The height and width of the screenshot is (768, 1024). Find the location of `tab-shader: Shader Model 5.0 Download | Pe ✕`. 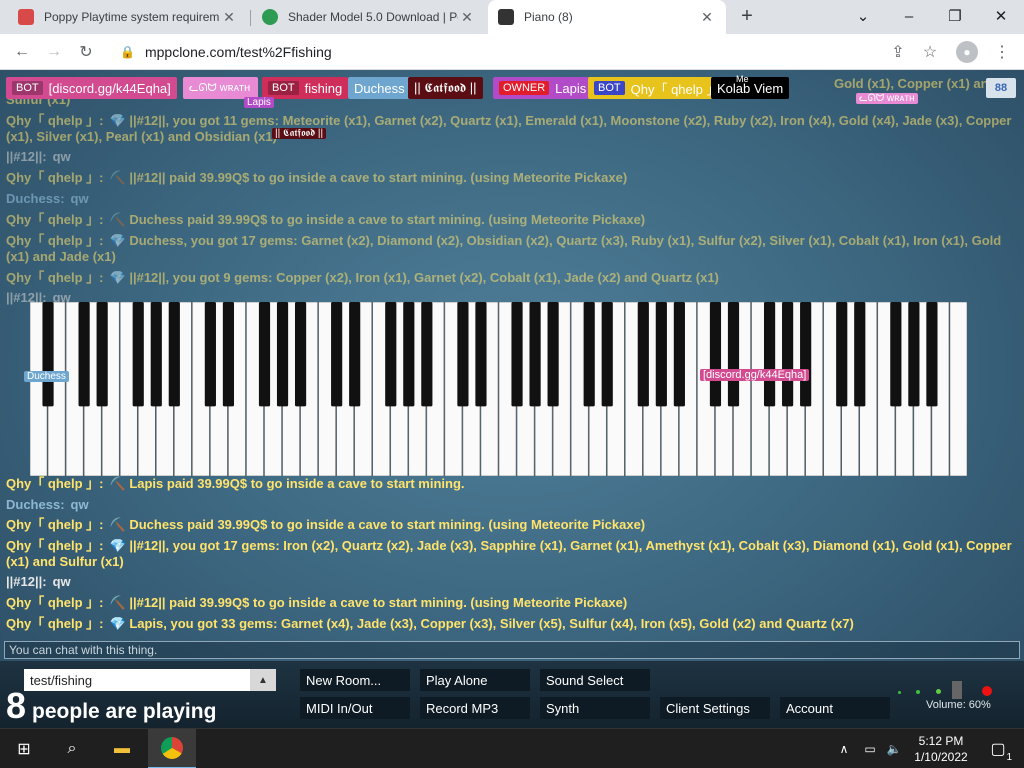

tab-shader: Shader Model 5.0 Download | Pe ✕ is located at coordinates (369, 17).